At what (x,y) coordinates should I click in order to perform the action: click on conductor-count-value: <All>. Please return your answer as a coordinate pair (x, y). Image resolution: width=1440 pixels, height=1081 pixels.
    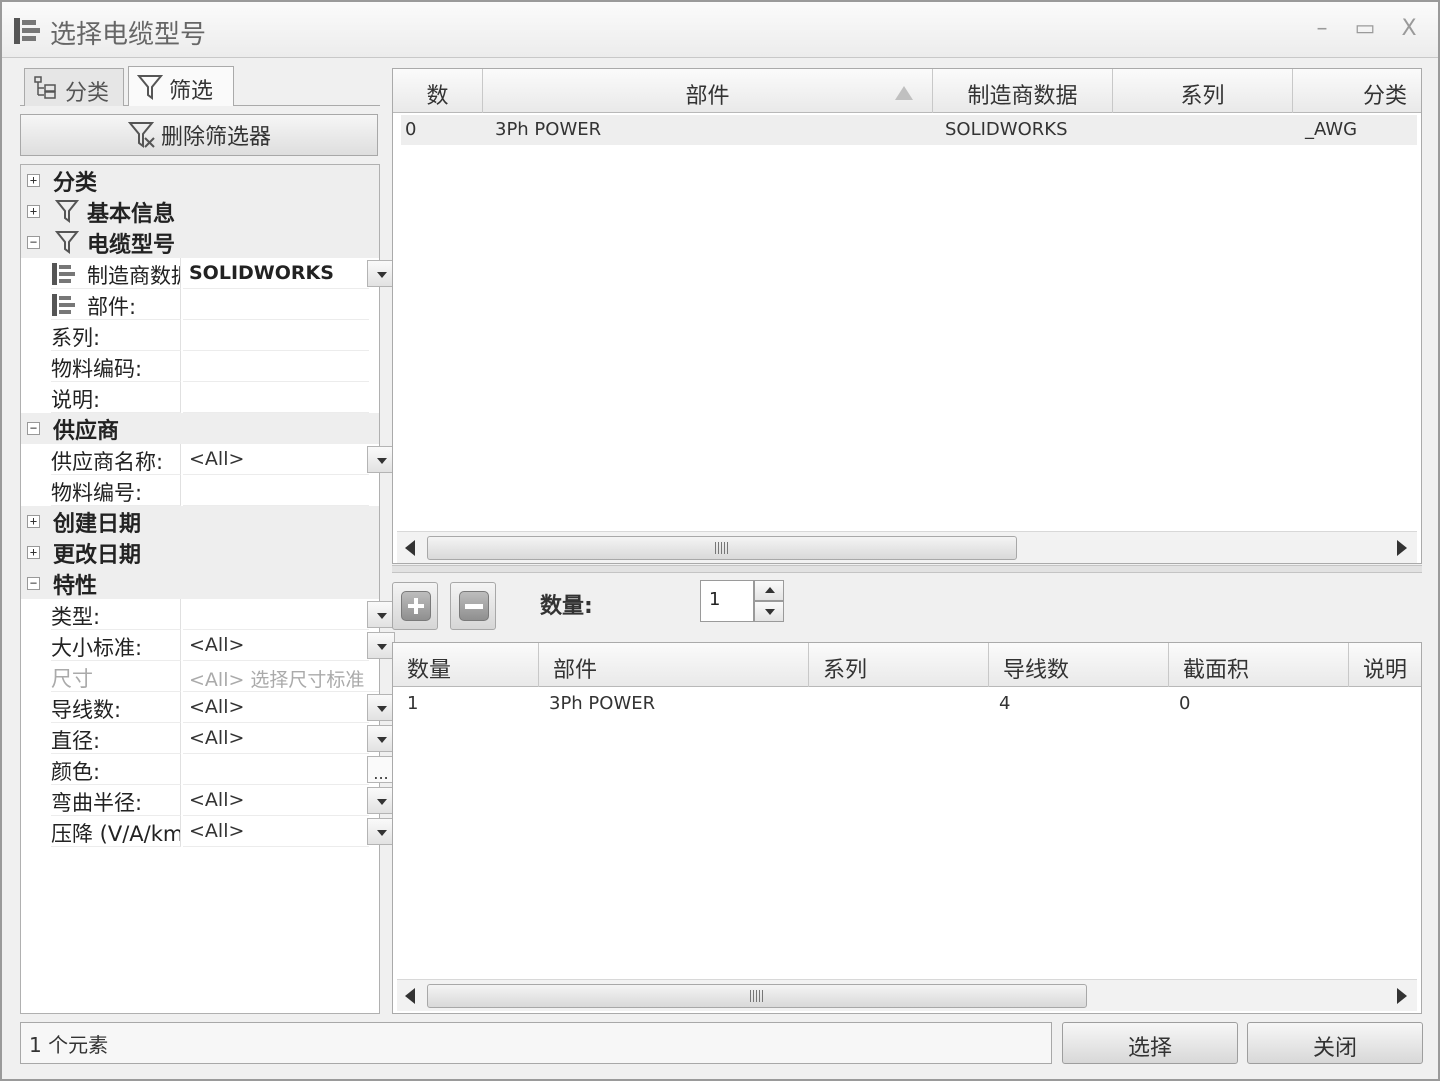
    Looking at the image, I should click on (276, 707).